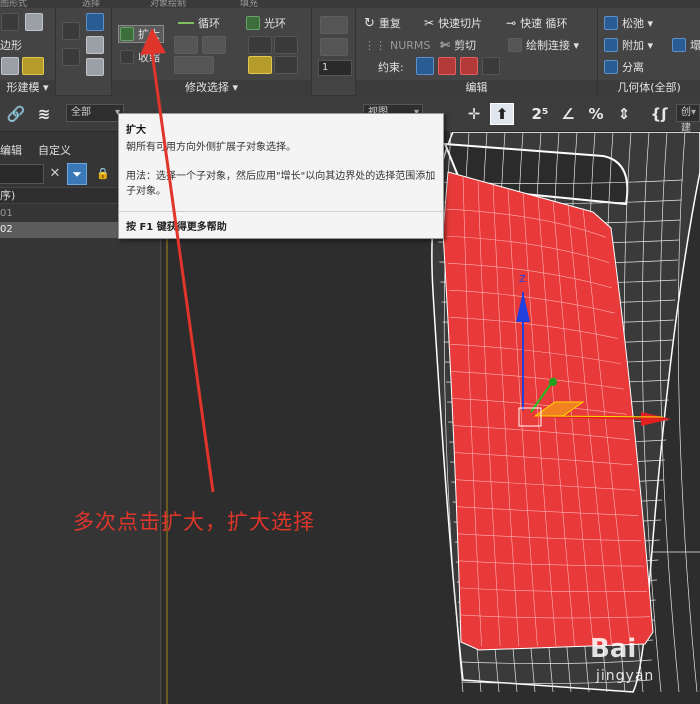  I want to click on repeat-button: ↻ 重复, so click(382, 23).